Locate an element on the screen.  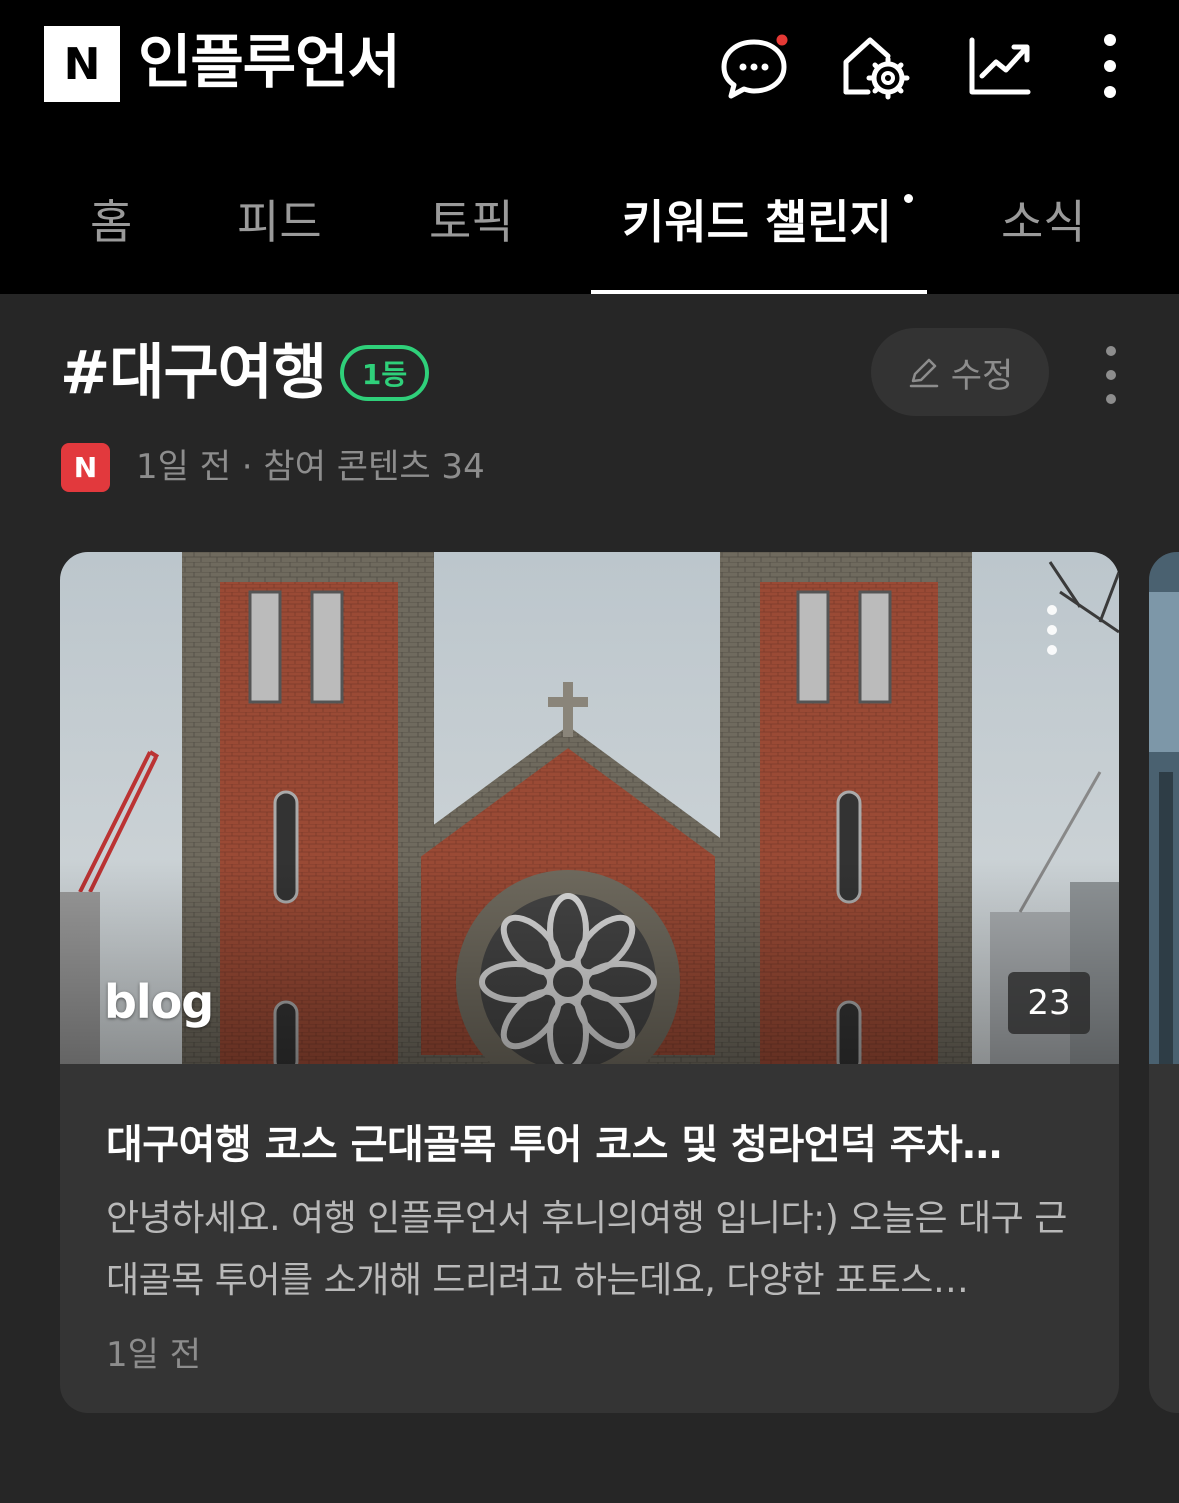
blog-source-label: blog is located at coordinates (159, 1002).